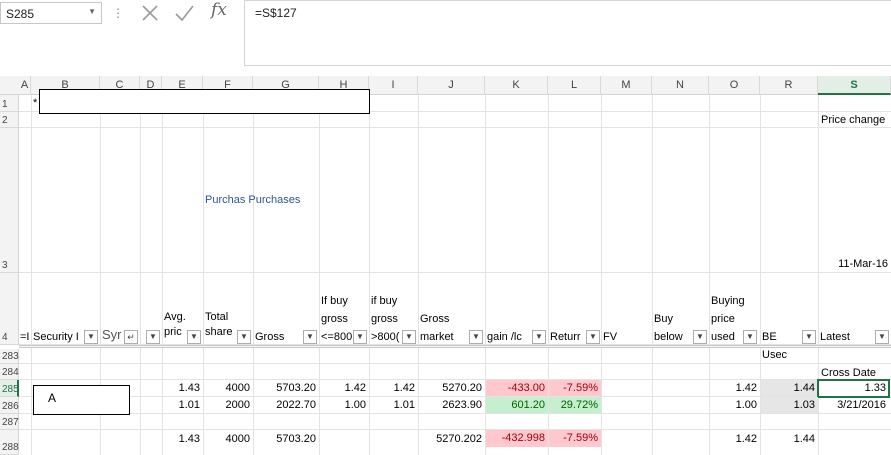 The width and height of the screenshot is (891, 455). Describe the element at coordinates (9, 120) in the screenshot. I see `row-header-2: 2` at that location.